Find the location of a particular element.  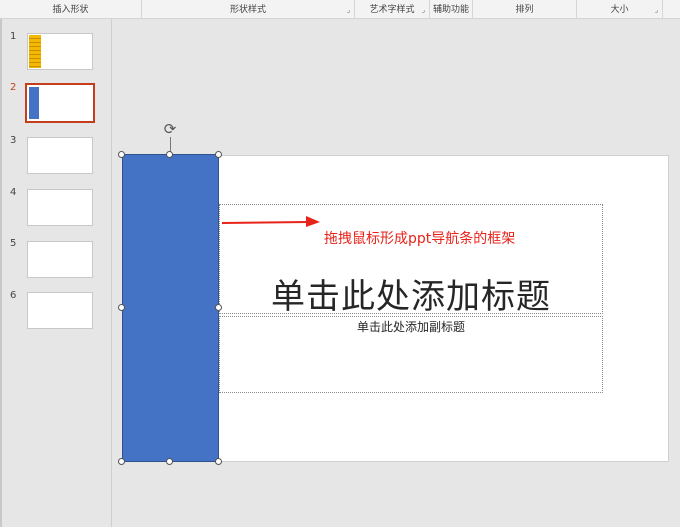

annotation-text: 拖拽鼠标形成ppt导航条的框架 is located at coordinates (420, 239).